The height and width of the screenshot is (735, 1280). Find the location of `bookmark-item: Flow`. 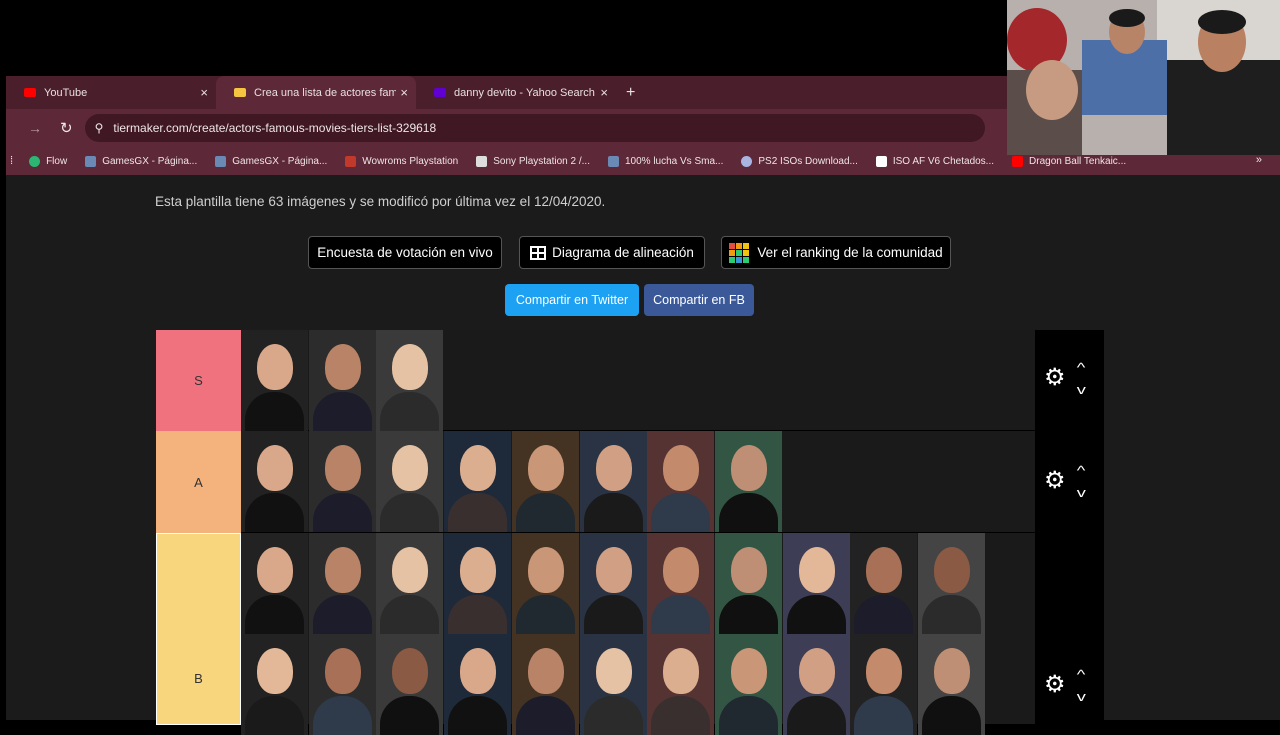

bookmark-item: Flow is located at coordinates (48, 161).